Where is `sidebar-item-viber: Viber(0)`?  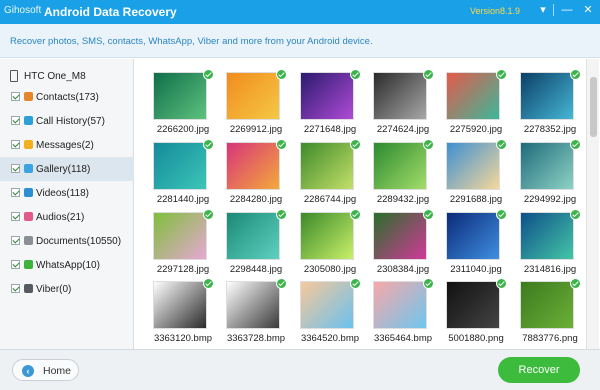
sidebar-item-viber: Viber(0) is located at coordinates (67, 289).